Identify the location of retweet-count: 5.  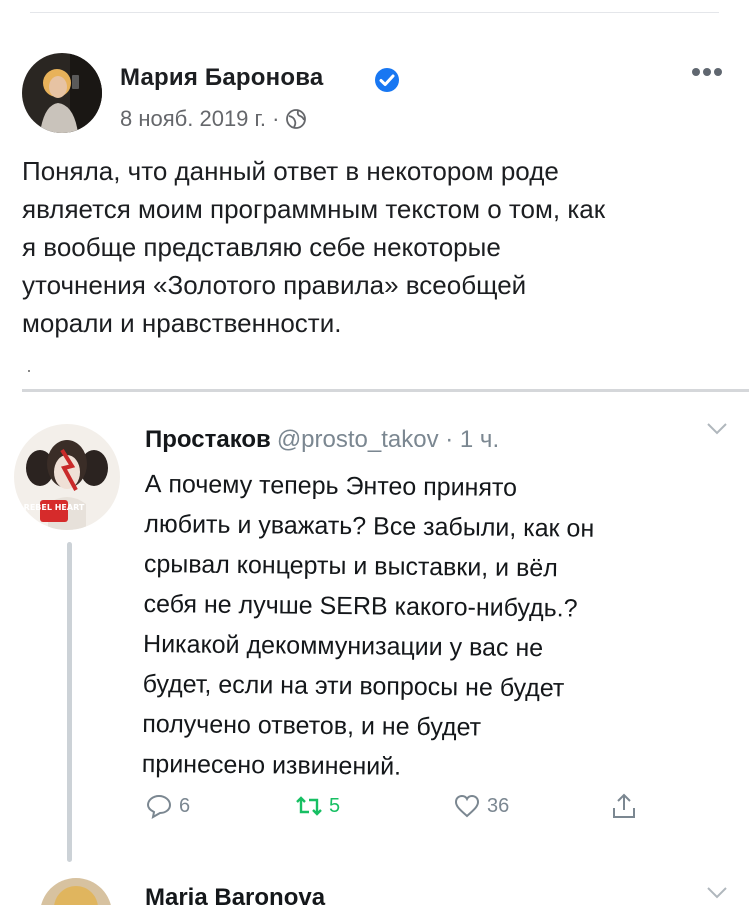
(335, 805).